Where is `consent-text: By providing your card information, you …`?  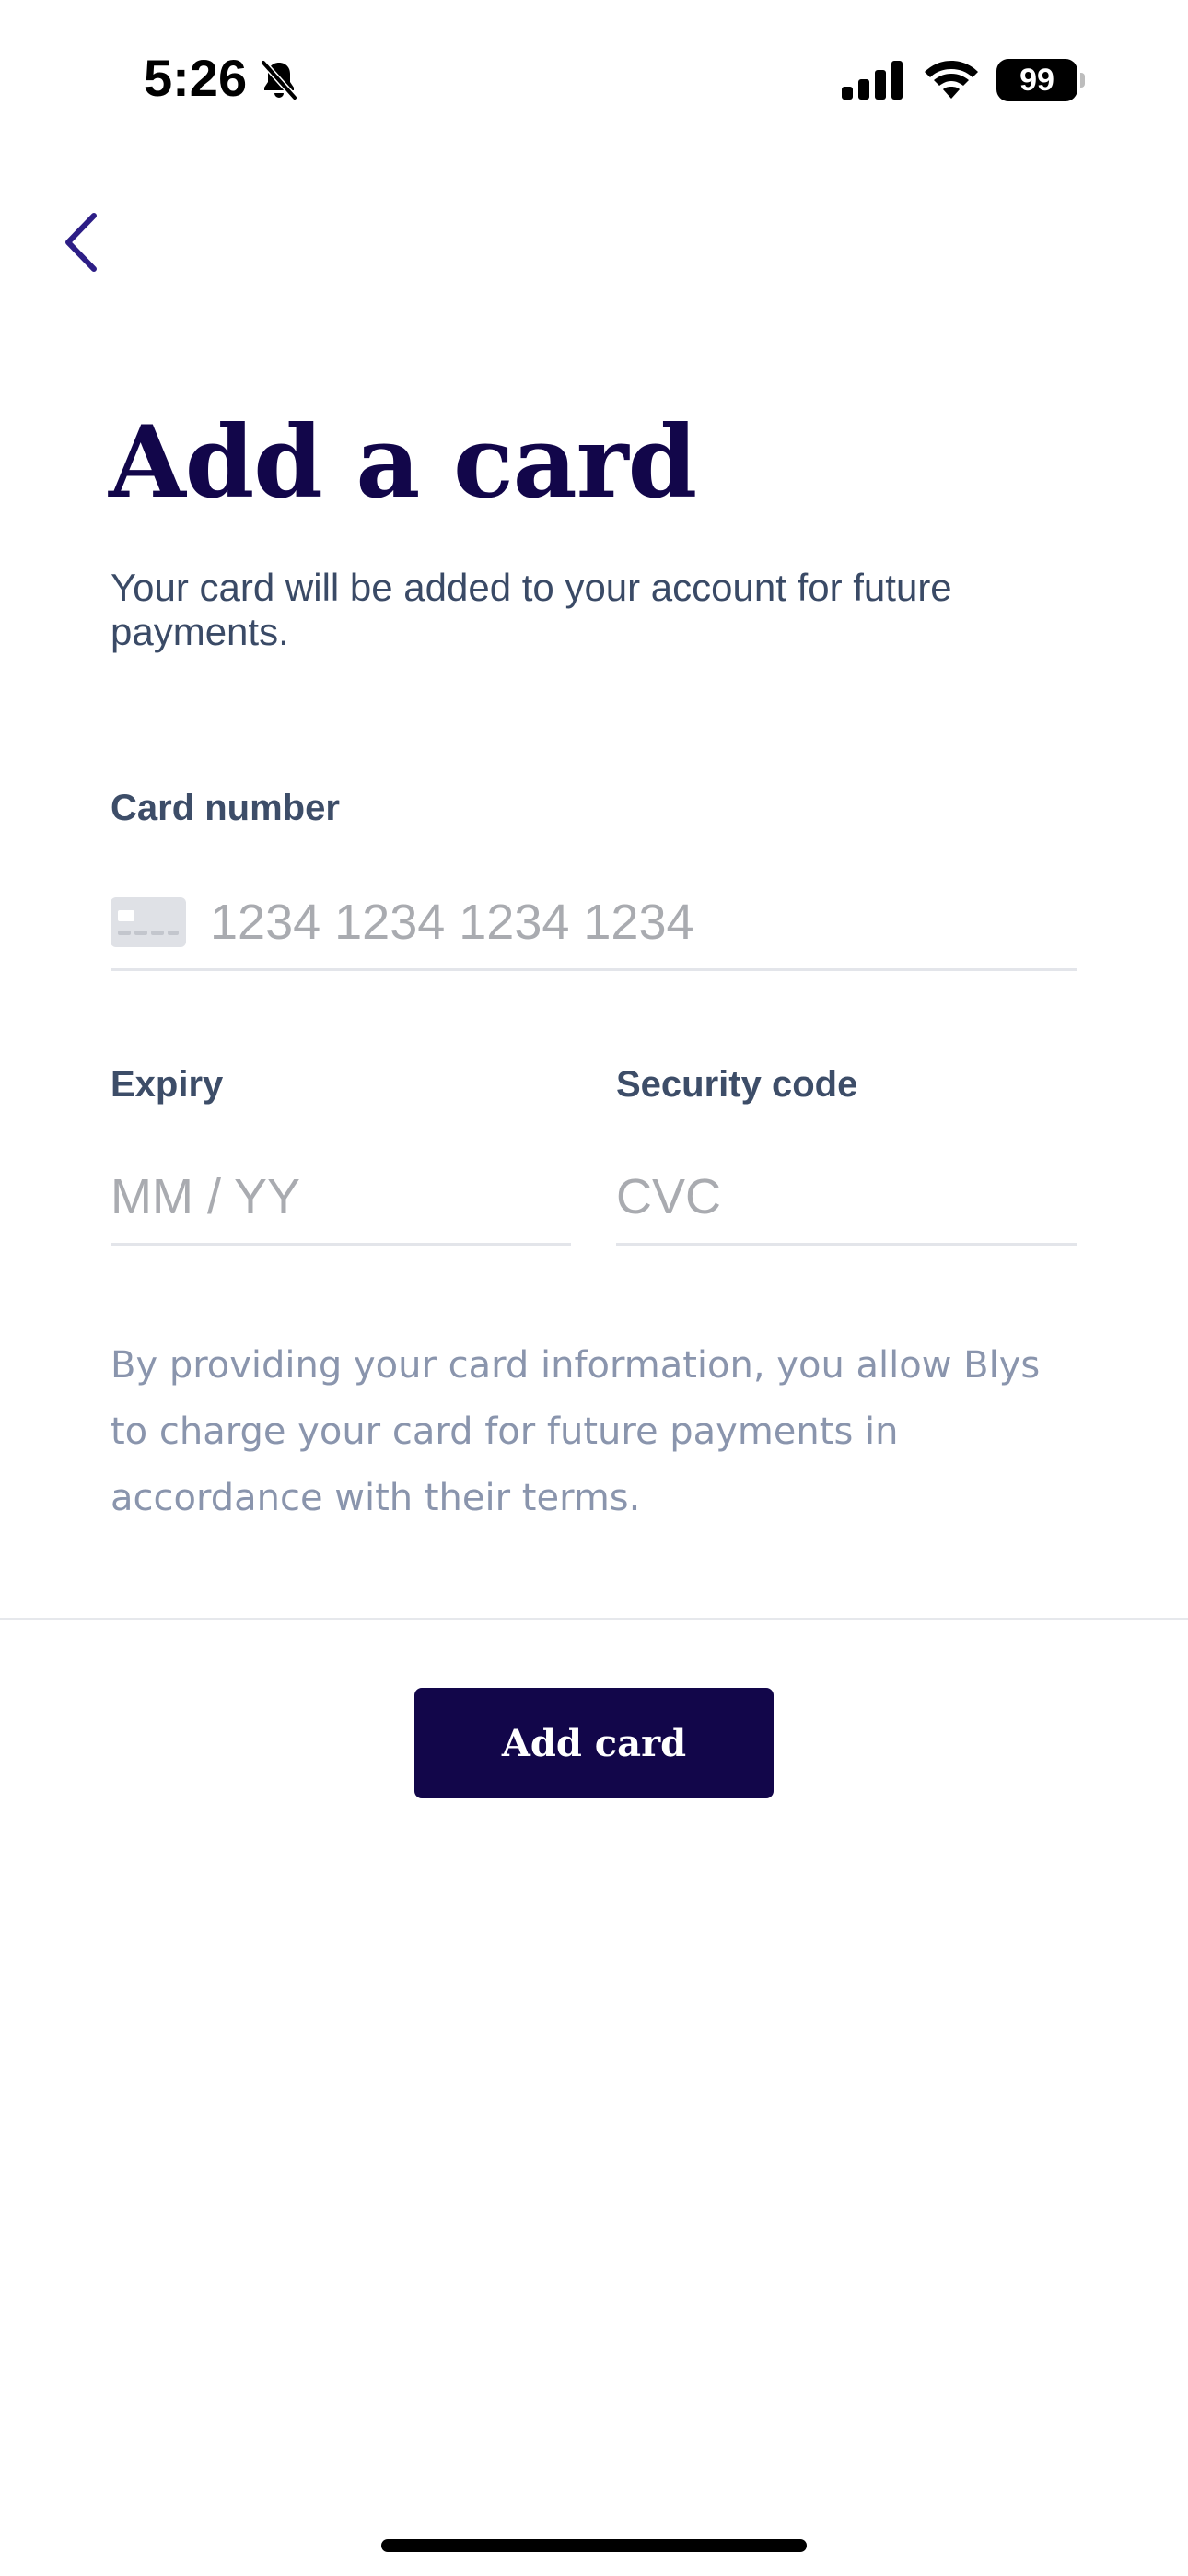
consent-text: By providing your card information, you … is located at coordinates (576, 1431).